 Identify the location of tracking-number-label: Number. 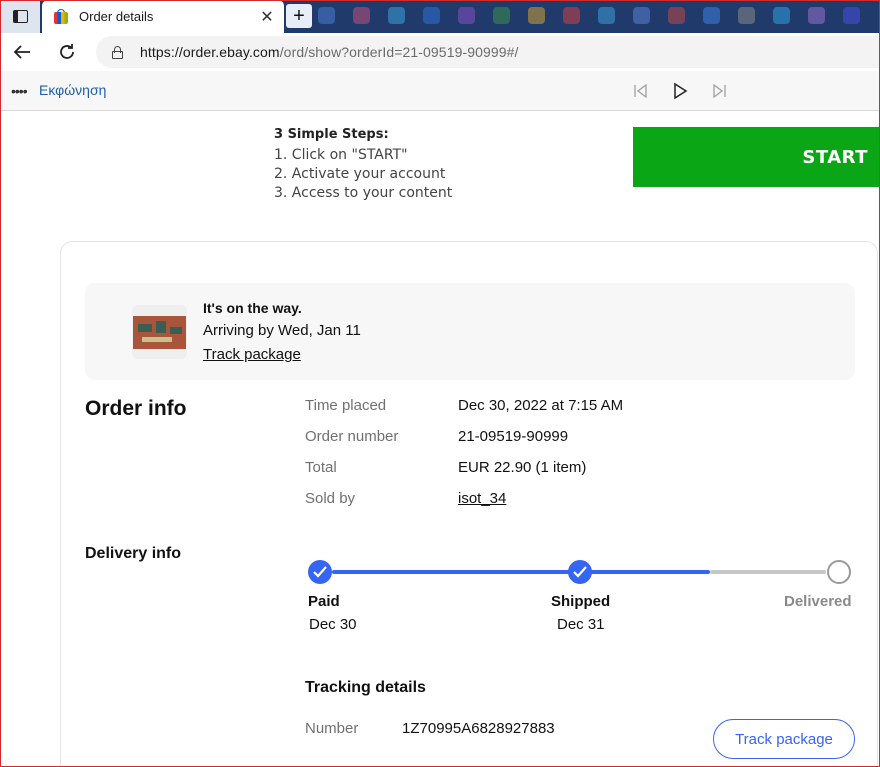
(332, 728).